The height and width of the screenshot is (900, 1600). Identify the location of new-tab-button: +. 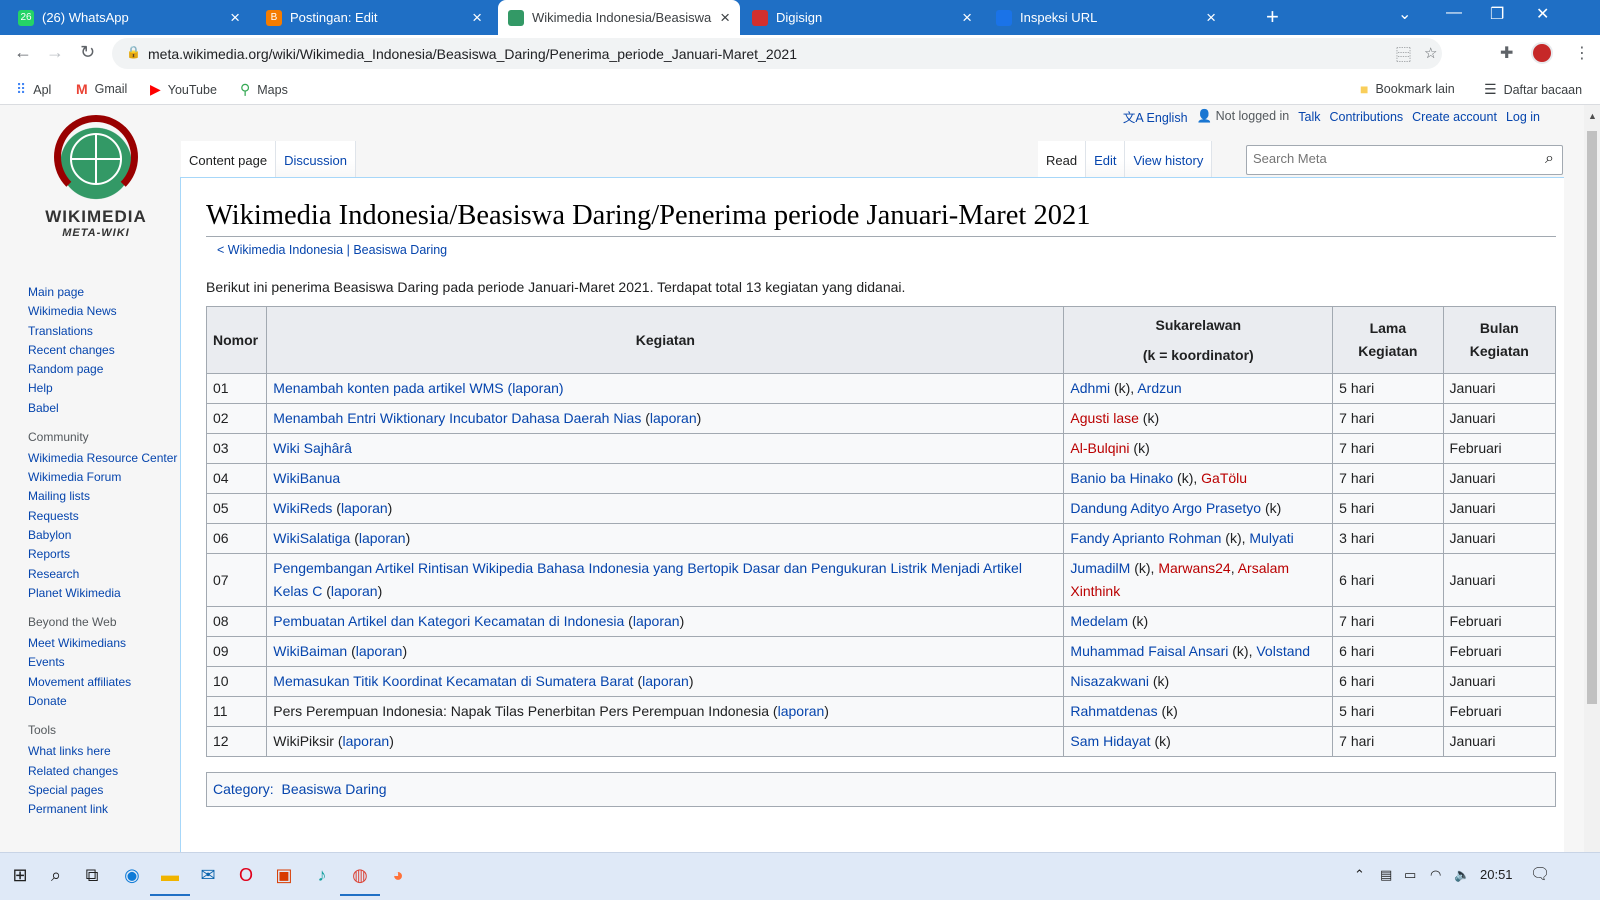
(1272, 17).